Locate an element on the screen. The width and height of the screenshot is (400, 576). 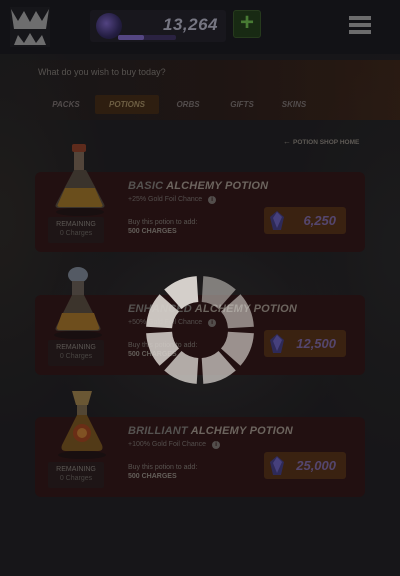
home-link-label: POTION SHOP HOME is located at coordinates (326, 142).